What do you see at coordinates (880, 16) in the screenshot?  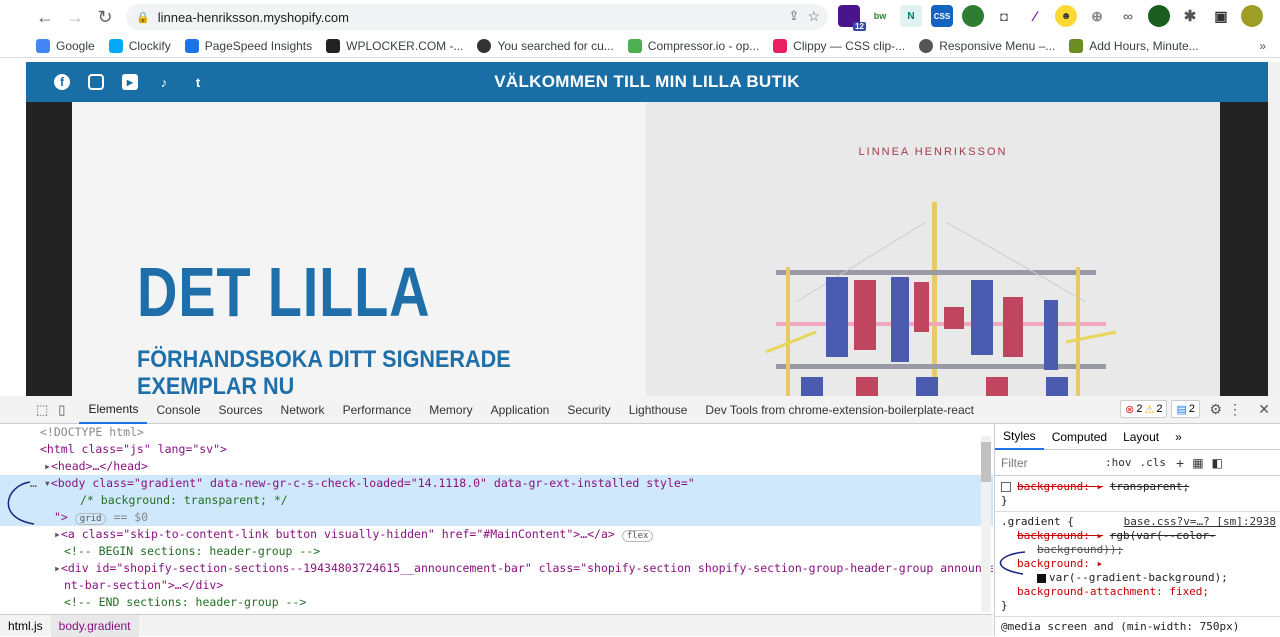 I see `bw-extension-icon: bw` at bounding box center [880, 16].